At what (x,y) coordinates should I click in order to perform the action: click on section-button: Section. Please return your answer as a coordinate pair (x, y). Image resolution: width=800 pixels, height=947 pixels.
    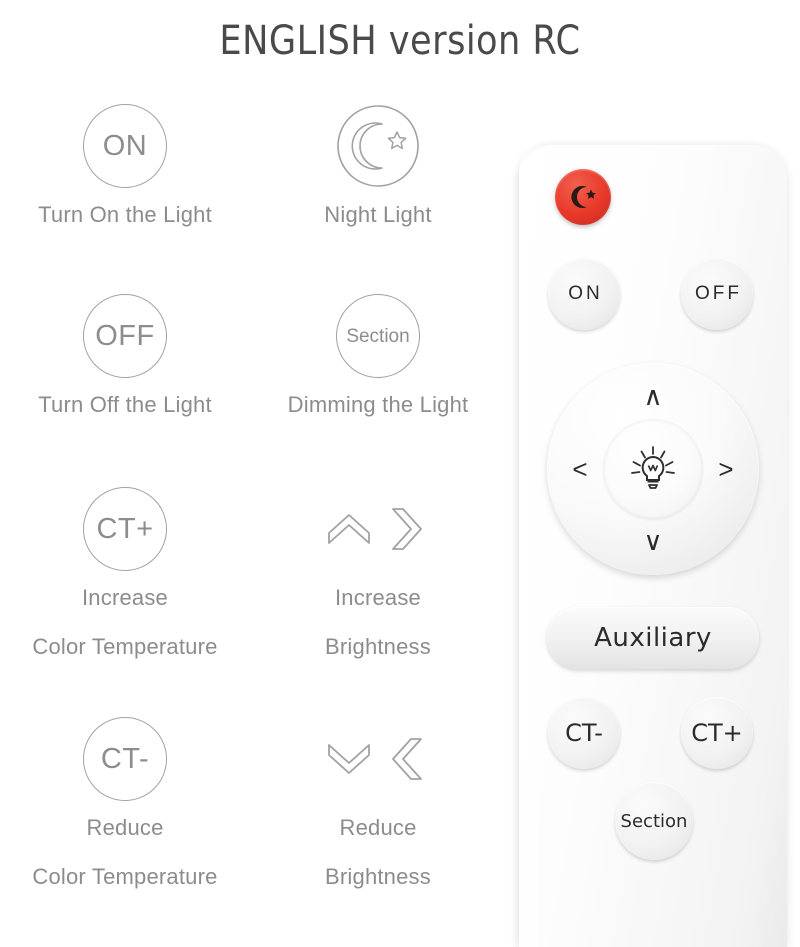
    Looking at the image, I should click on (654, 821).